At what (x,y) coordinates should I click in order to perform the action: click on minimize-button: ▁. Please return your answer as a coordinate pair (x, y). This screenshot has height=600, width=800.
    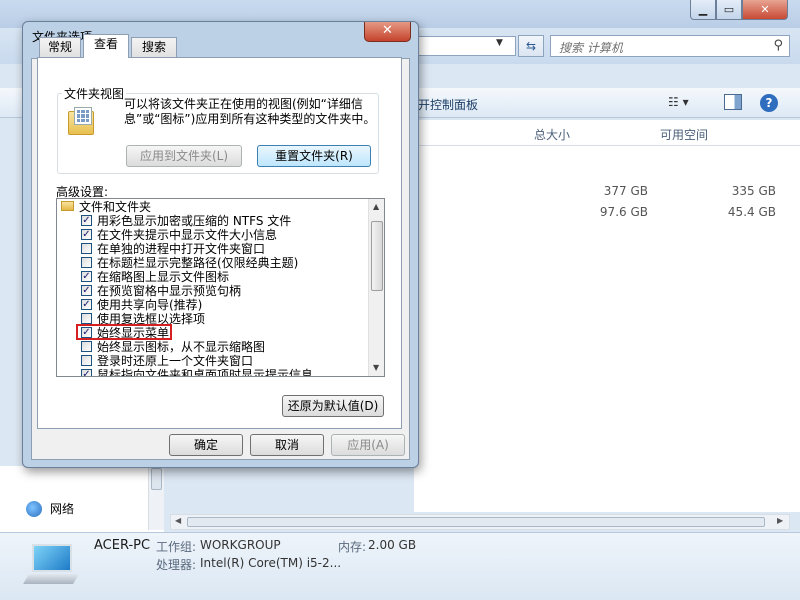
    Looking at the image, I should click on (703, 10).